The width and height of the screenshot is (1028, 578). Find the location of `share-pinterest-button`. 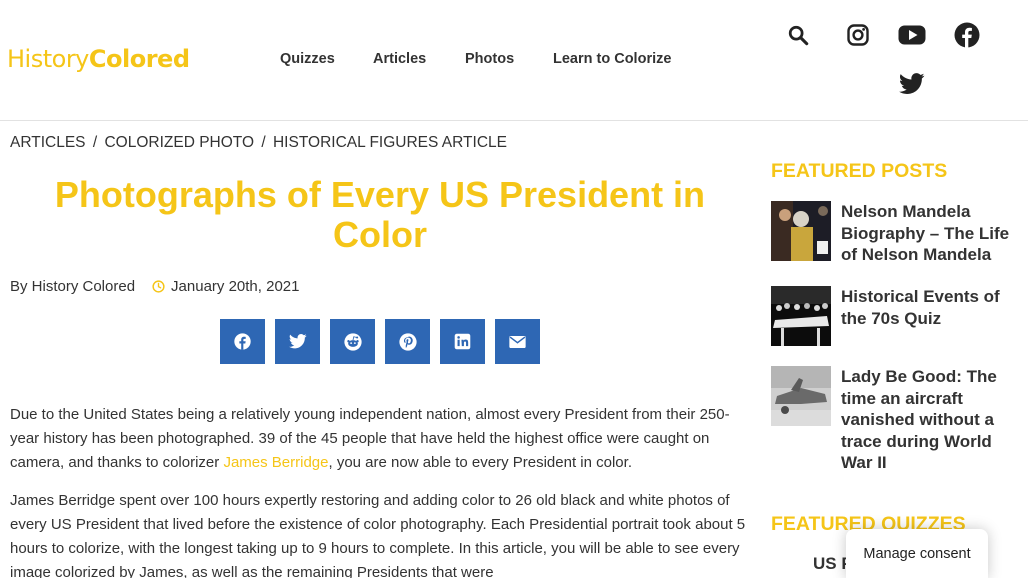

share-pinterest-button is located at coordinates (407, 341).